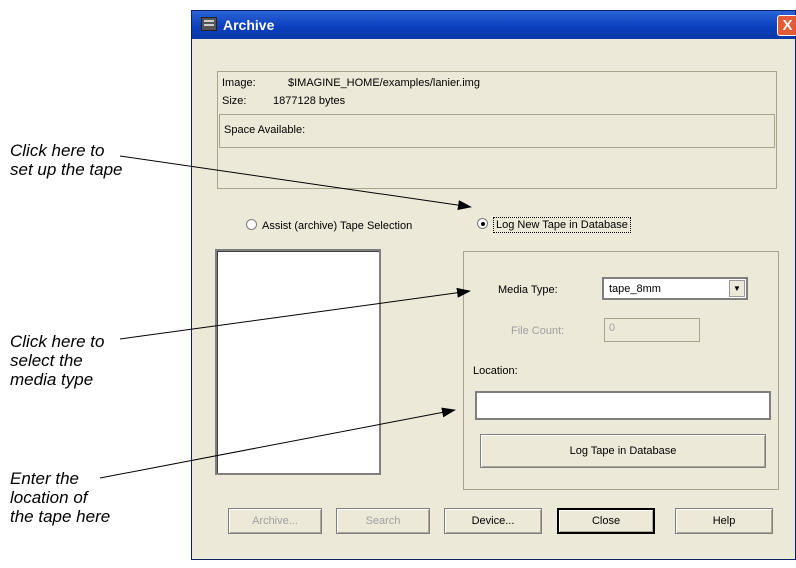 The image size is (796, 568). Describe the element at coordinates (295, 313) in the screenshot. I see `arrow-media-type` at that location.